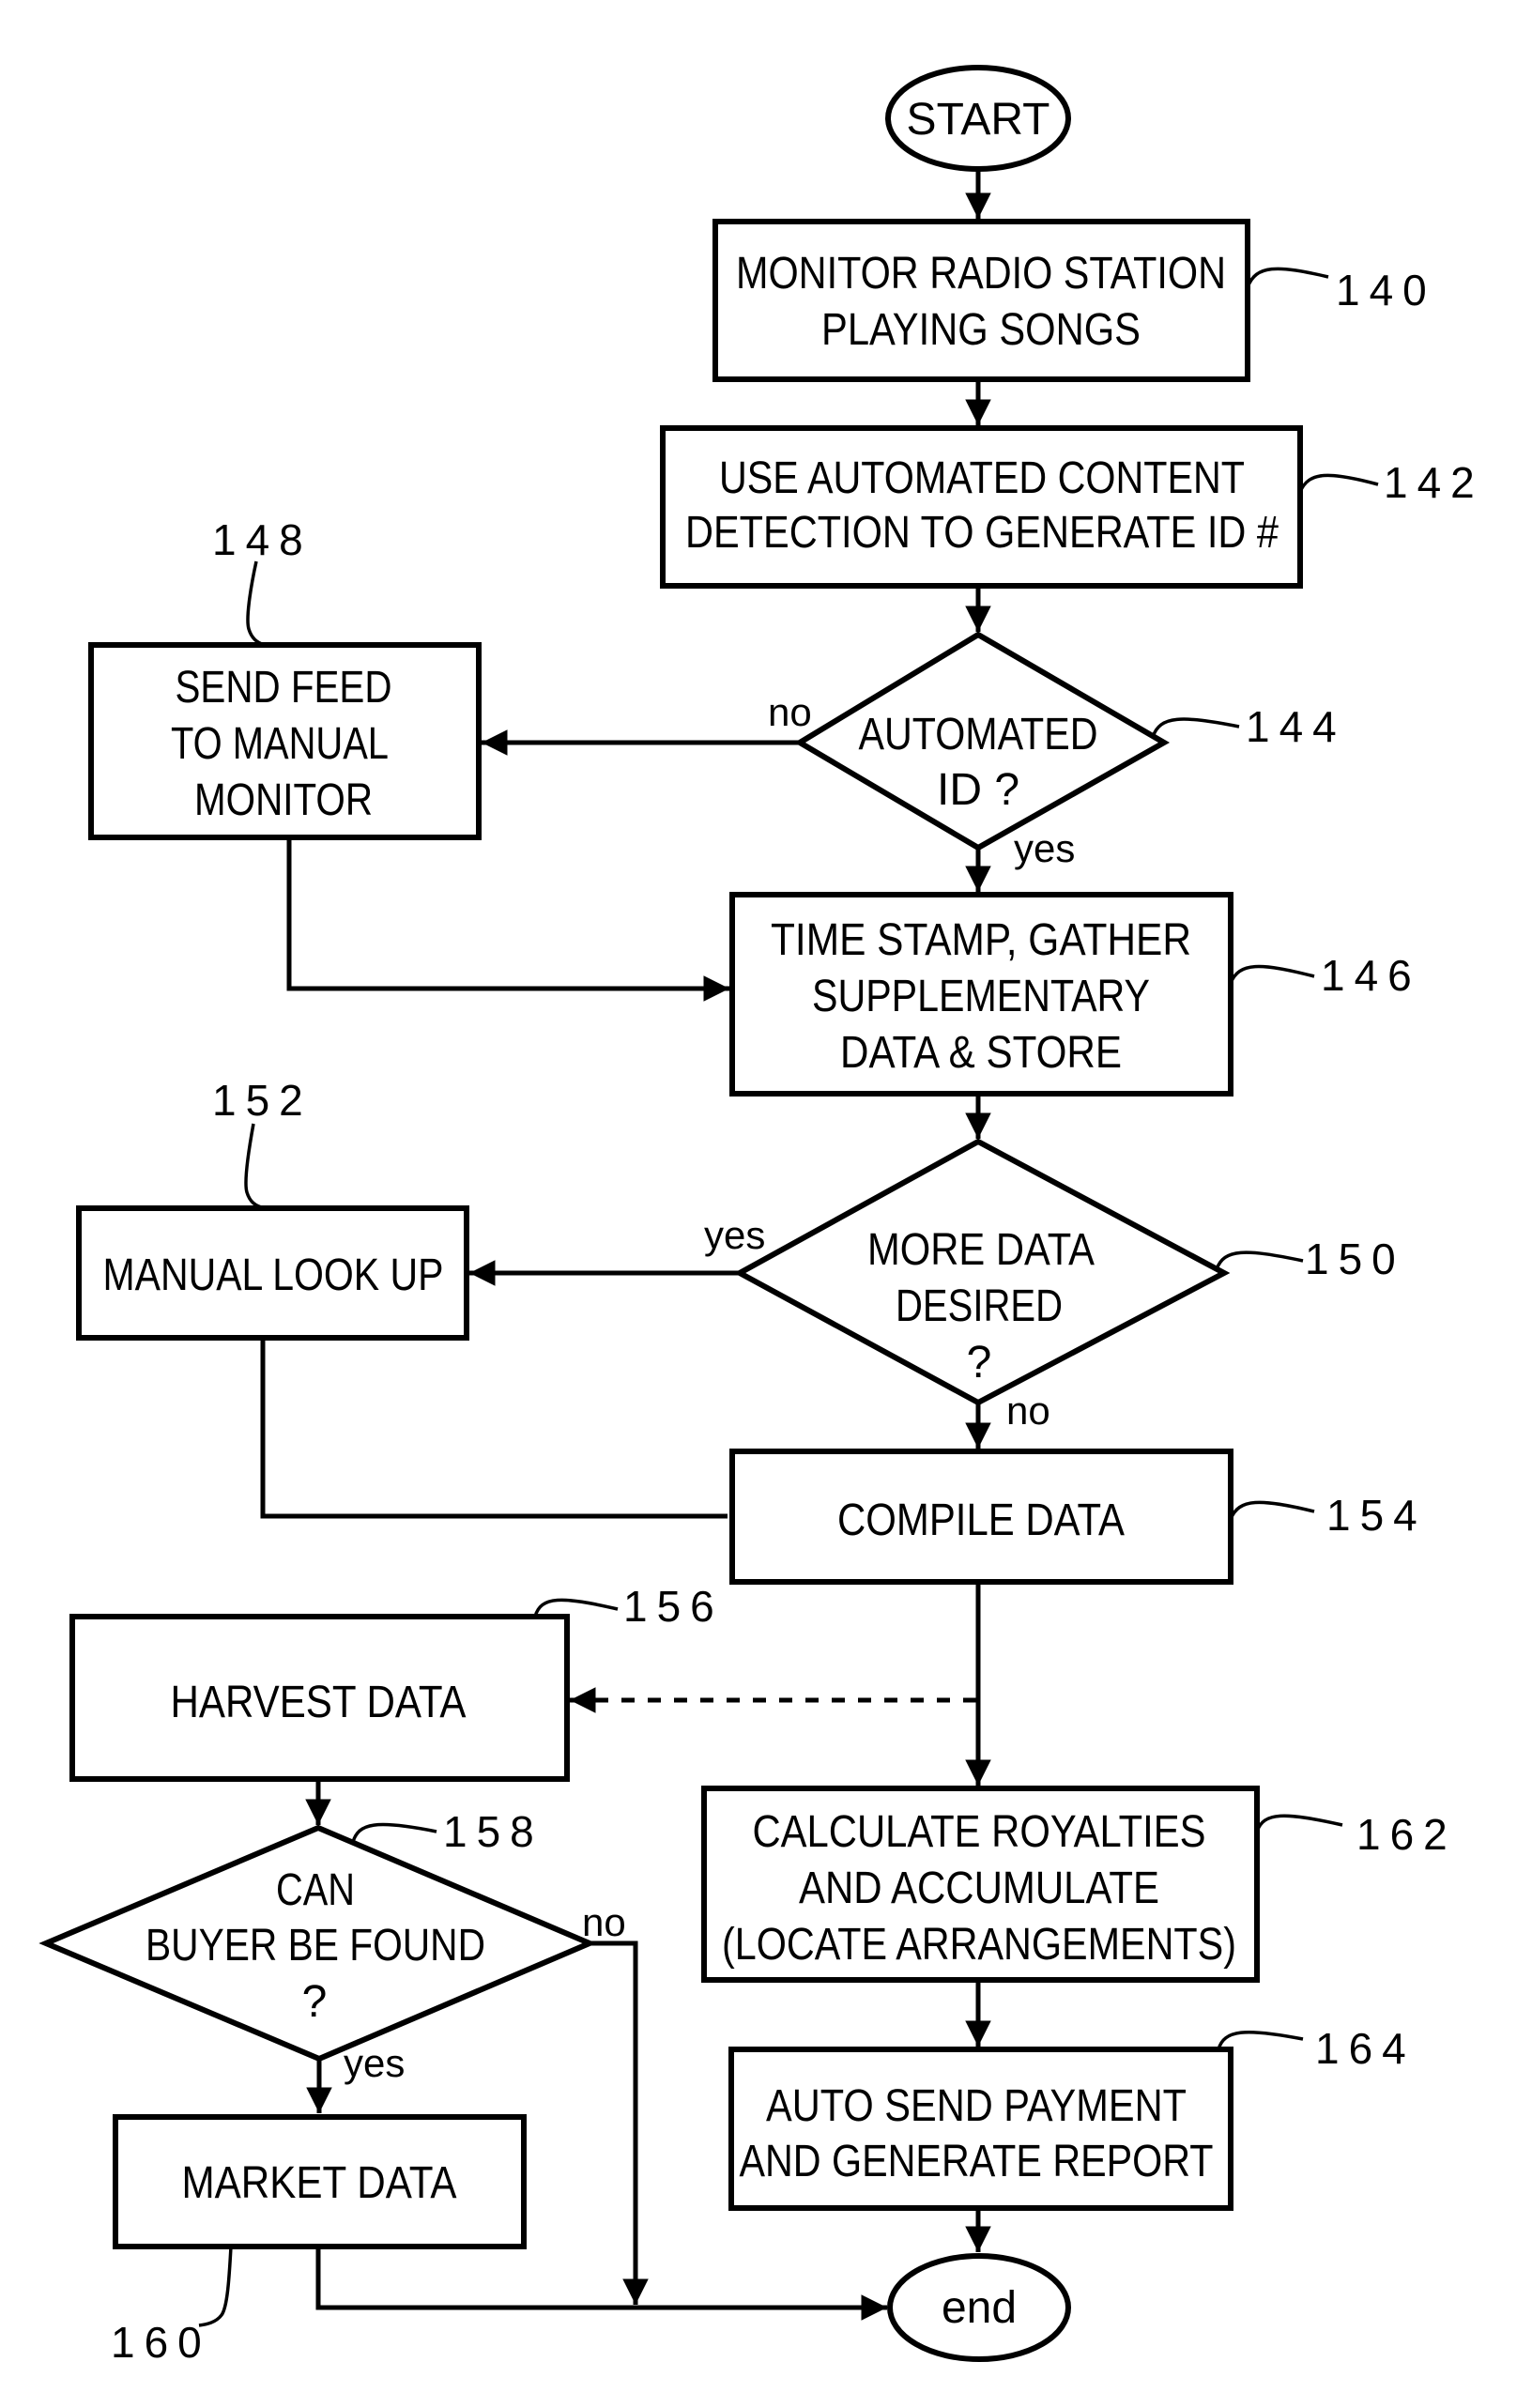 This screenshot has height=2408, width=1532. I want to click on step-146-line-1: TIME STAMP, GATHER, so click(981, 940).